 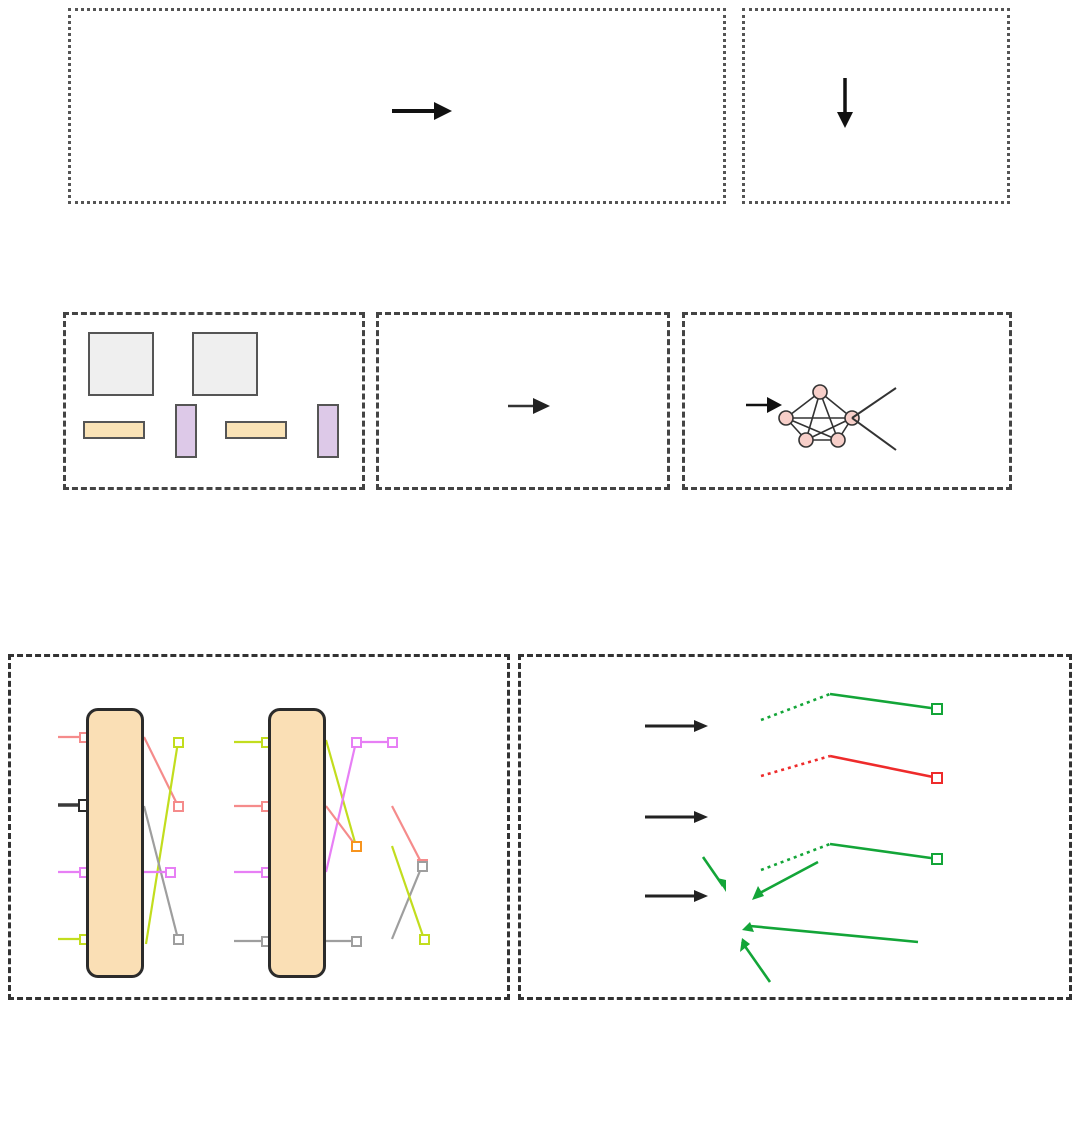 What do you see at coordinates (225, 364) in the screenshot?
I see `matrix-w2` at bounding box center [225, 364].